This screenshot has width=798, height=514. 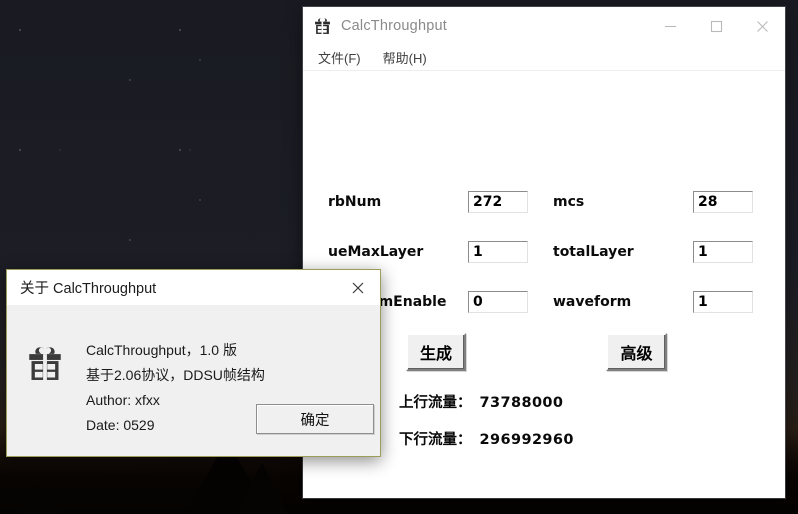 I want to click on input-256qamenable, so click(x=498, y=302).